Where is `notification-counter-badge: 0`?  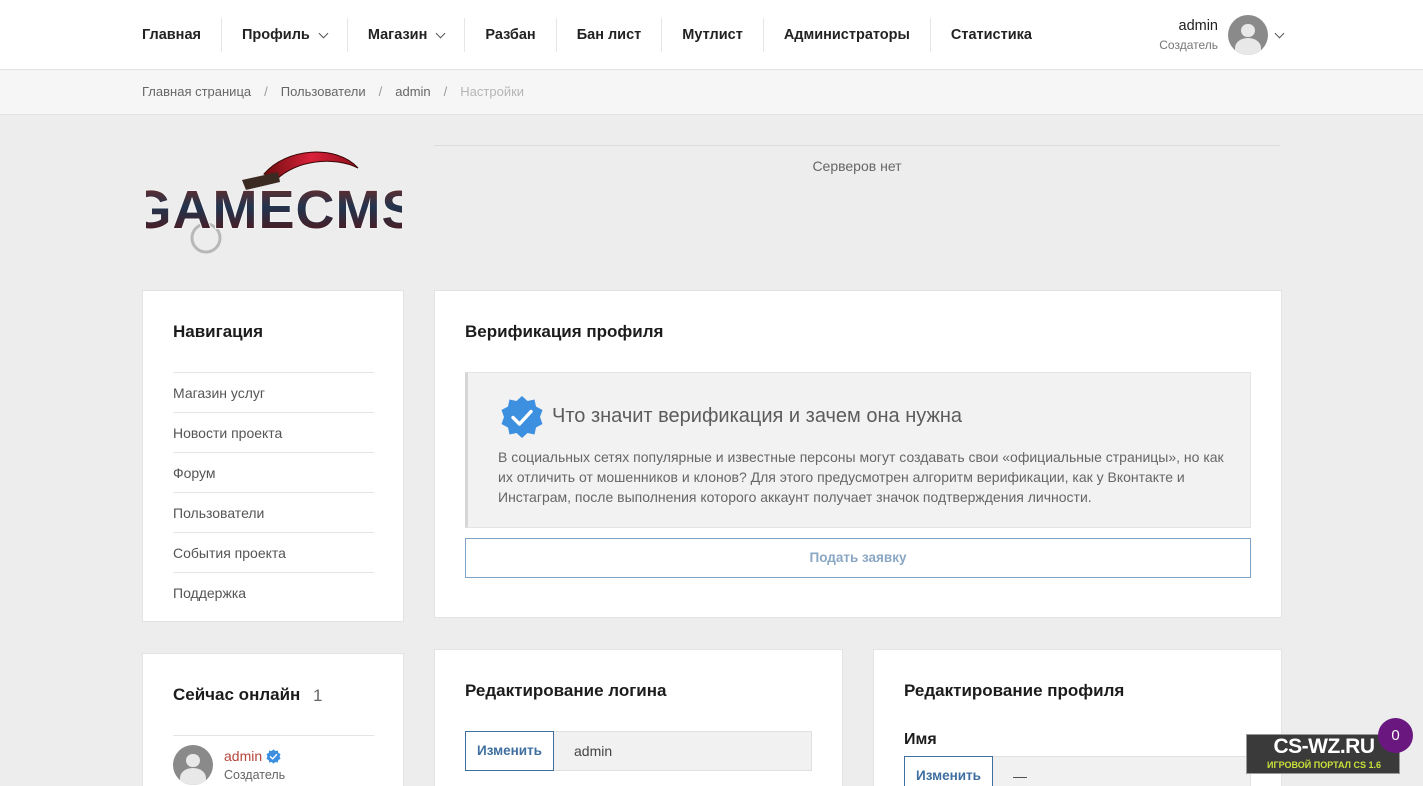
notification-counter-badge: 0 is located at coordinates (1395, 735).